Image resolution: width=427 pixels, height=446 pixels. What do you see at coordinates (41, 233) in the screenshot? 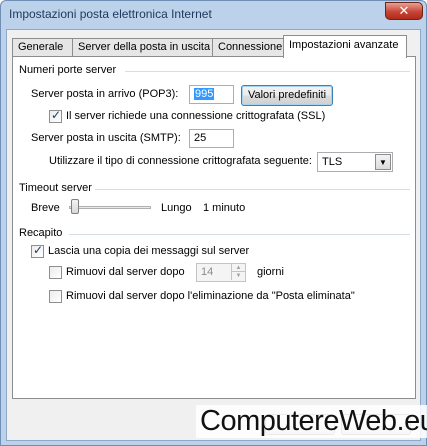
I see `delivery-group-title: Recapito` at bounding box center [41, 233].